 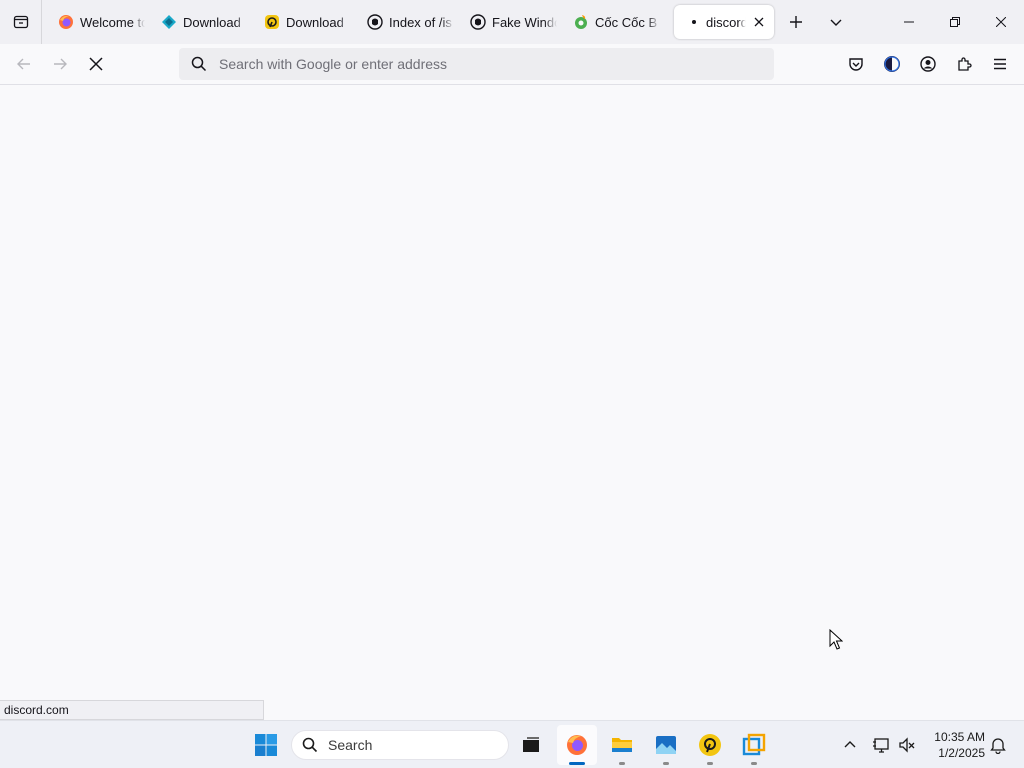 What do you see at coordinates (626, 22) in the screenshot?
I see `tab-title: Cốc Cốc B` at bounding box center [626, 22].